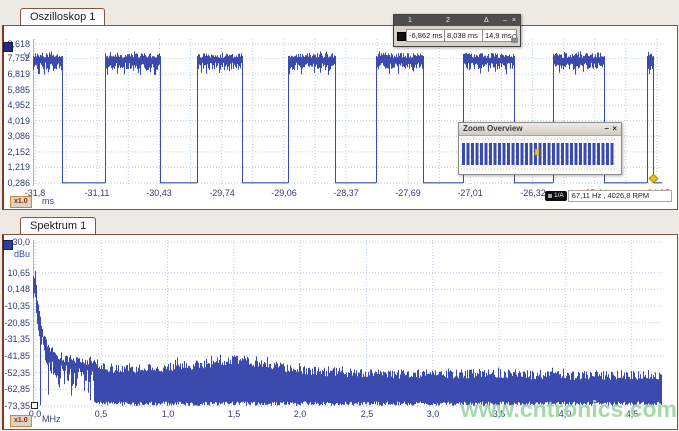 The width and height of the screenshot is (679, 431). Describe the element at coordinates (514, 39) in the screenshot. I see `lock-icon` at that location.